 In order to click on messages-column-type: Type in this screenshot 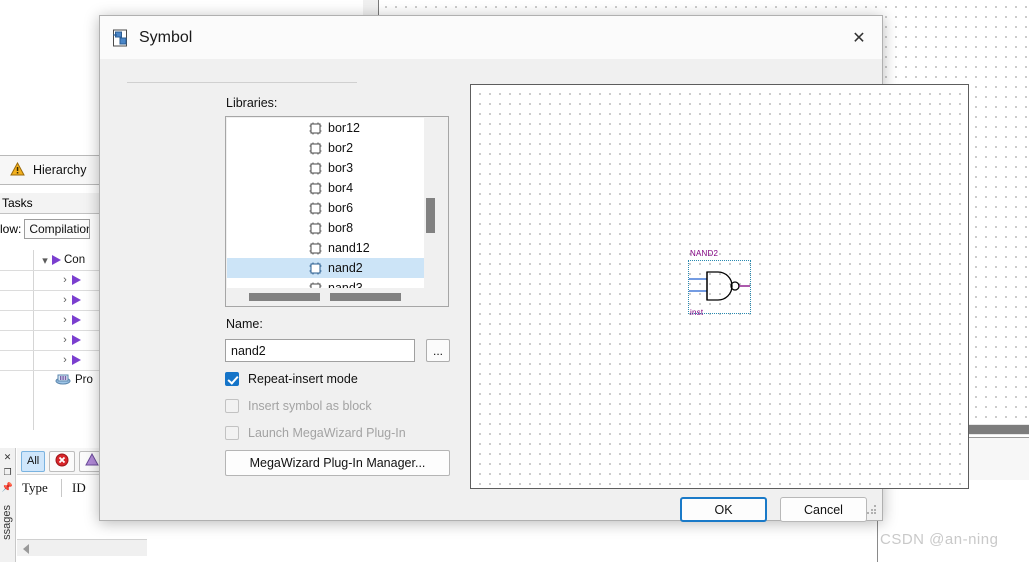, I will do `click(35, 488)`.